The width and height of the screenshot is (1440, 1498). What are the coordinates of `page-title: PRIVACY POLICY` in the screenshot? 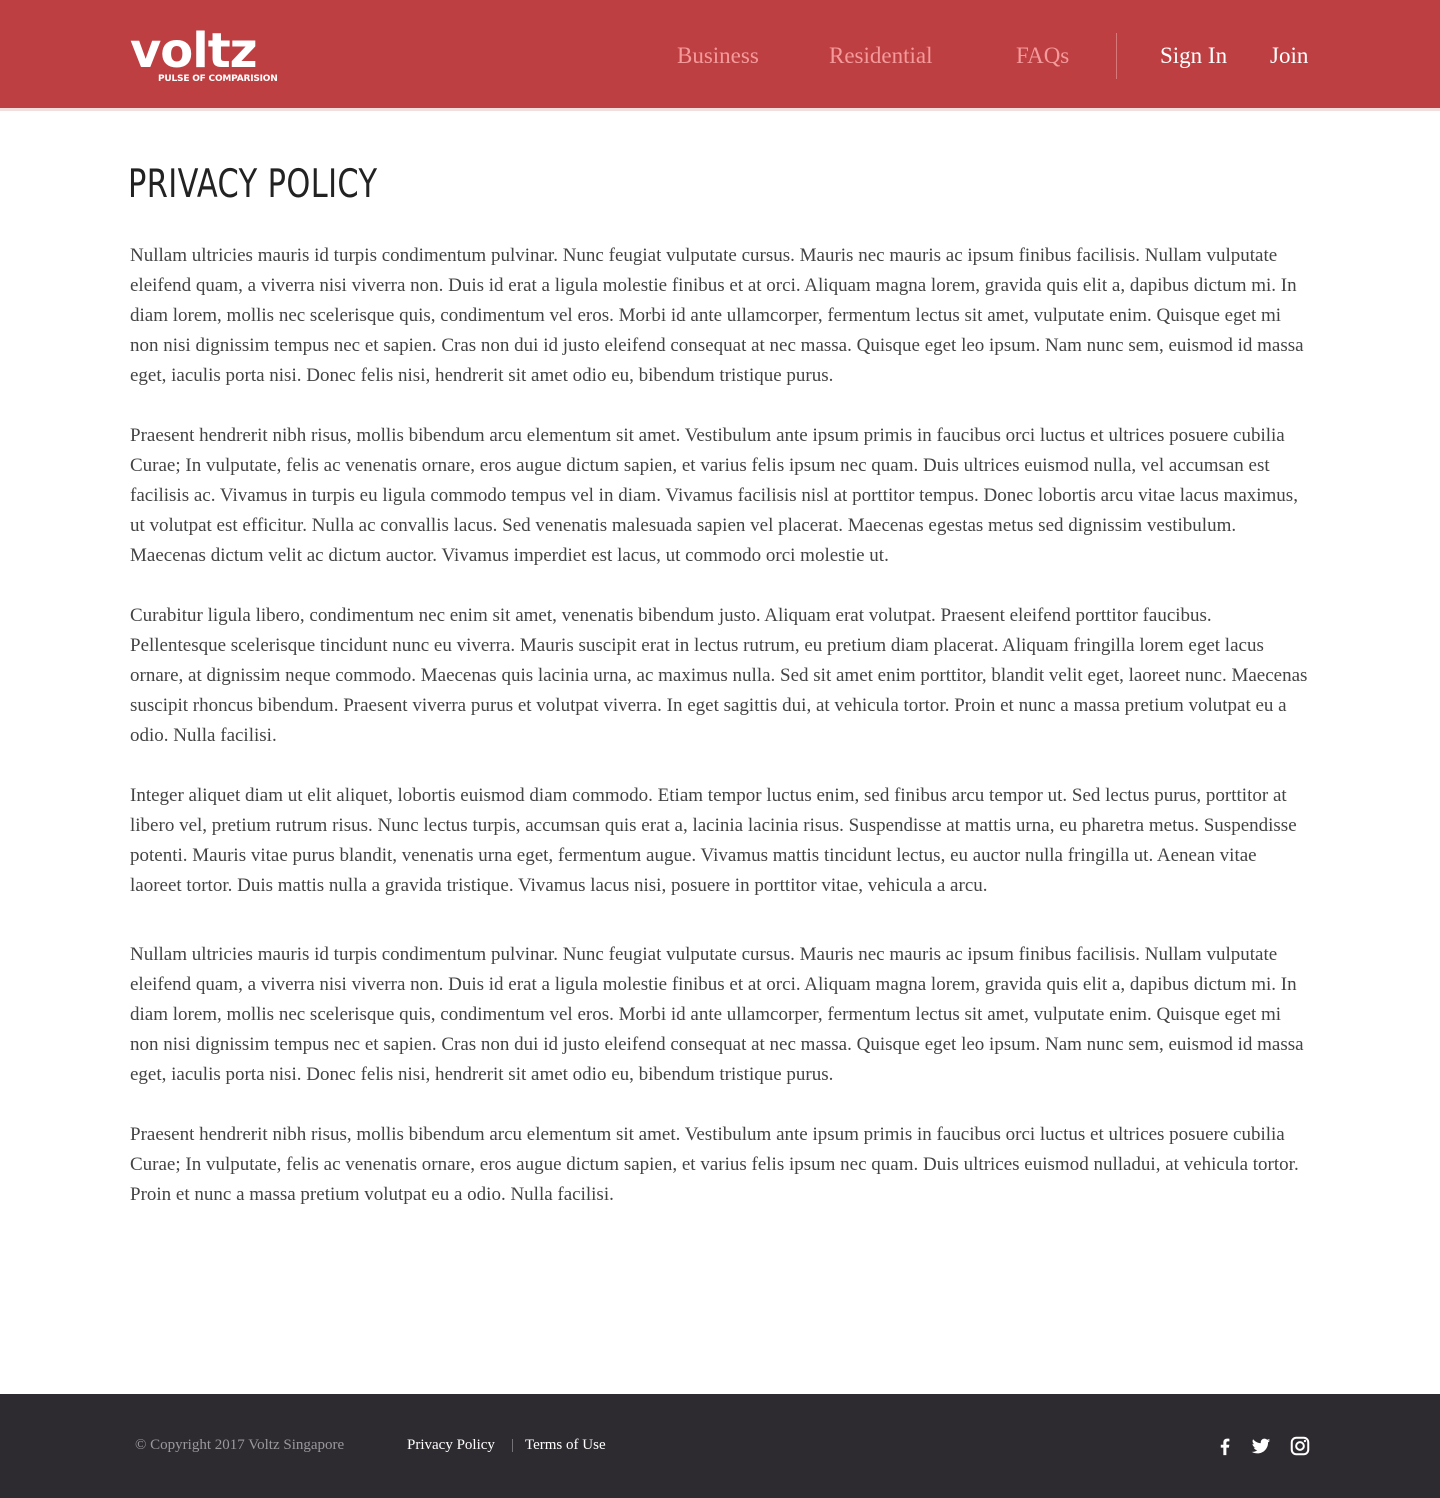 It's located at (253, 184).